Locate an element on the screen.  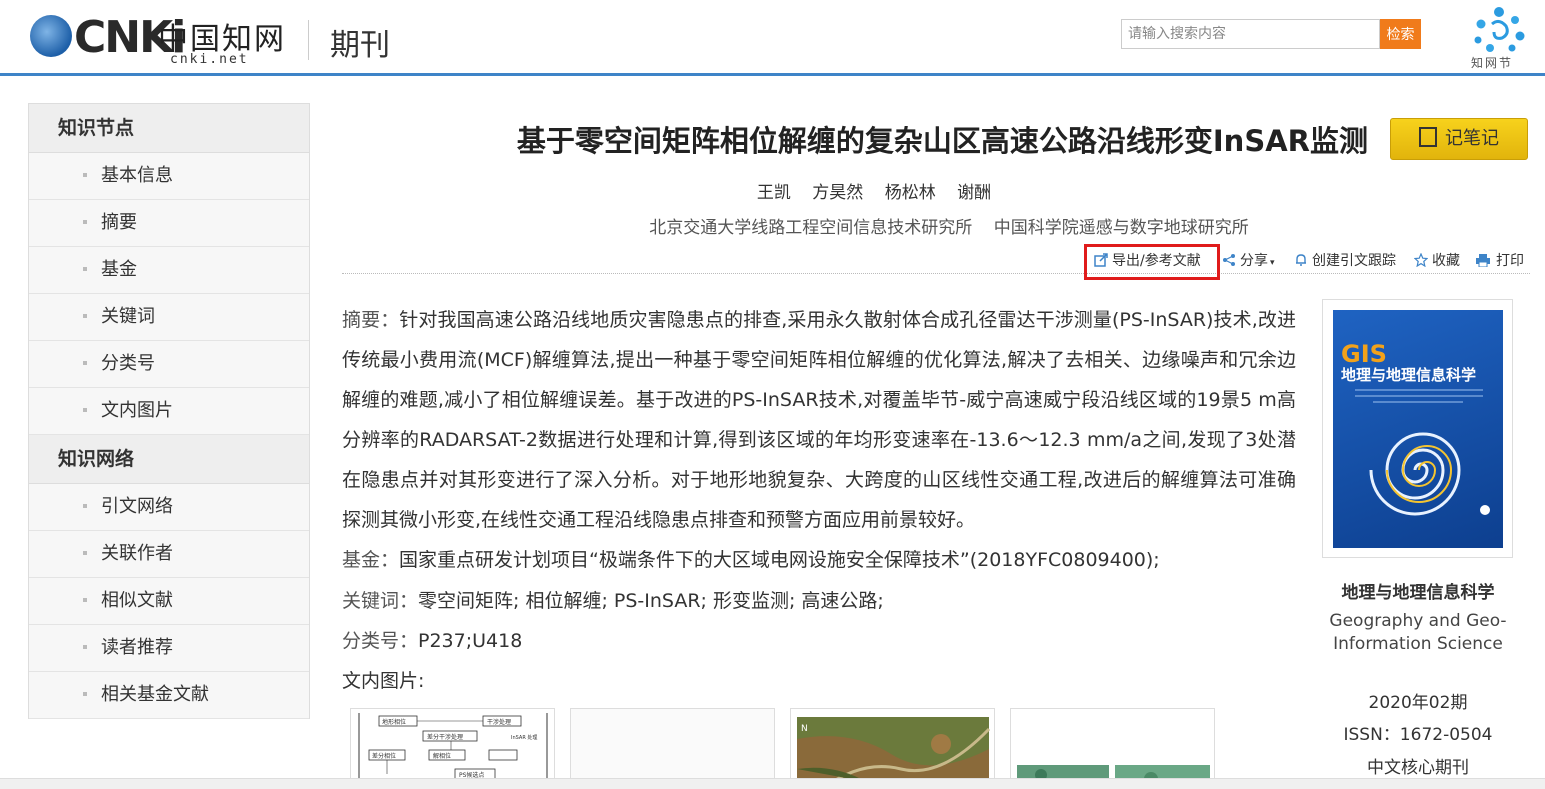
logo-domain: cnki.net is located at coordinates (209, 59).